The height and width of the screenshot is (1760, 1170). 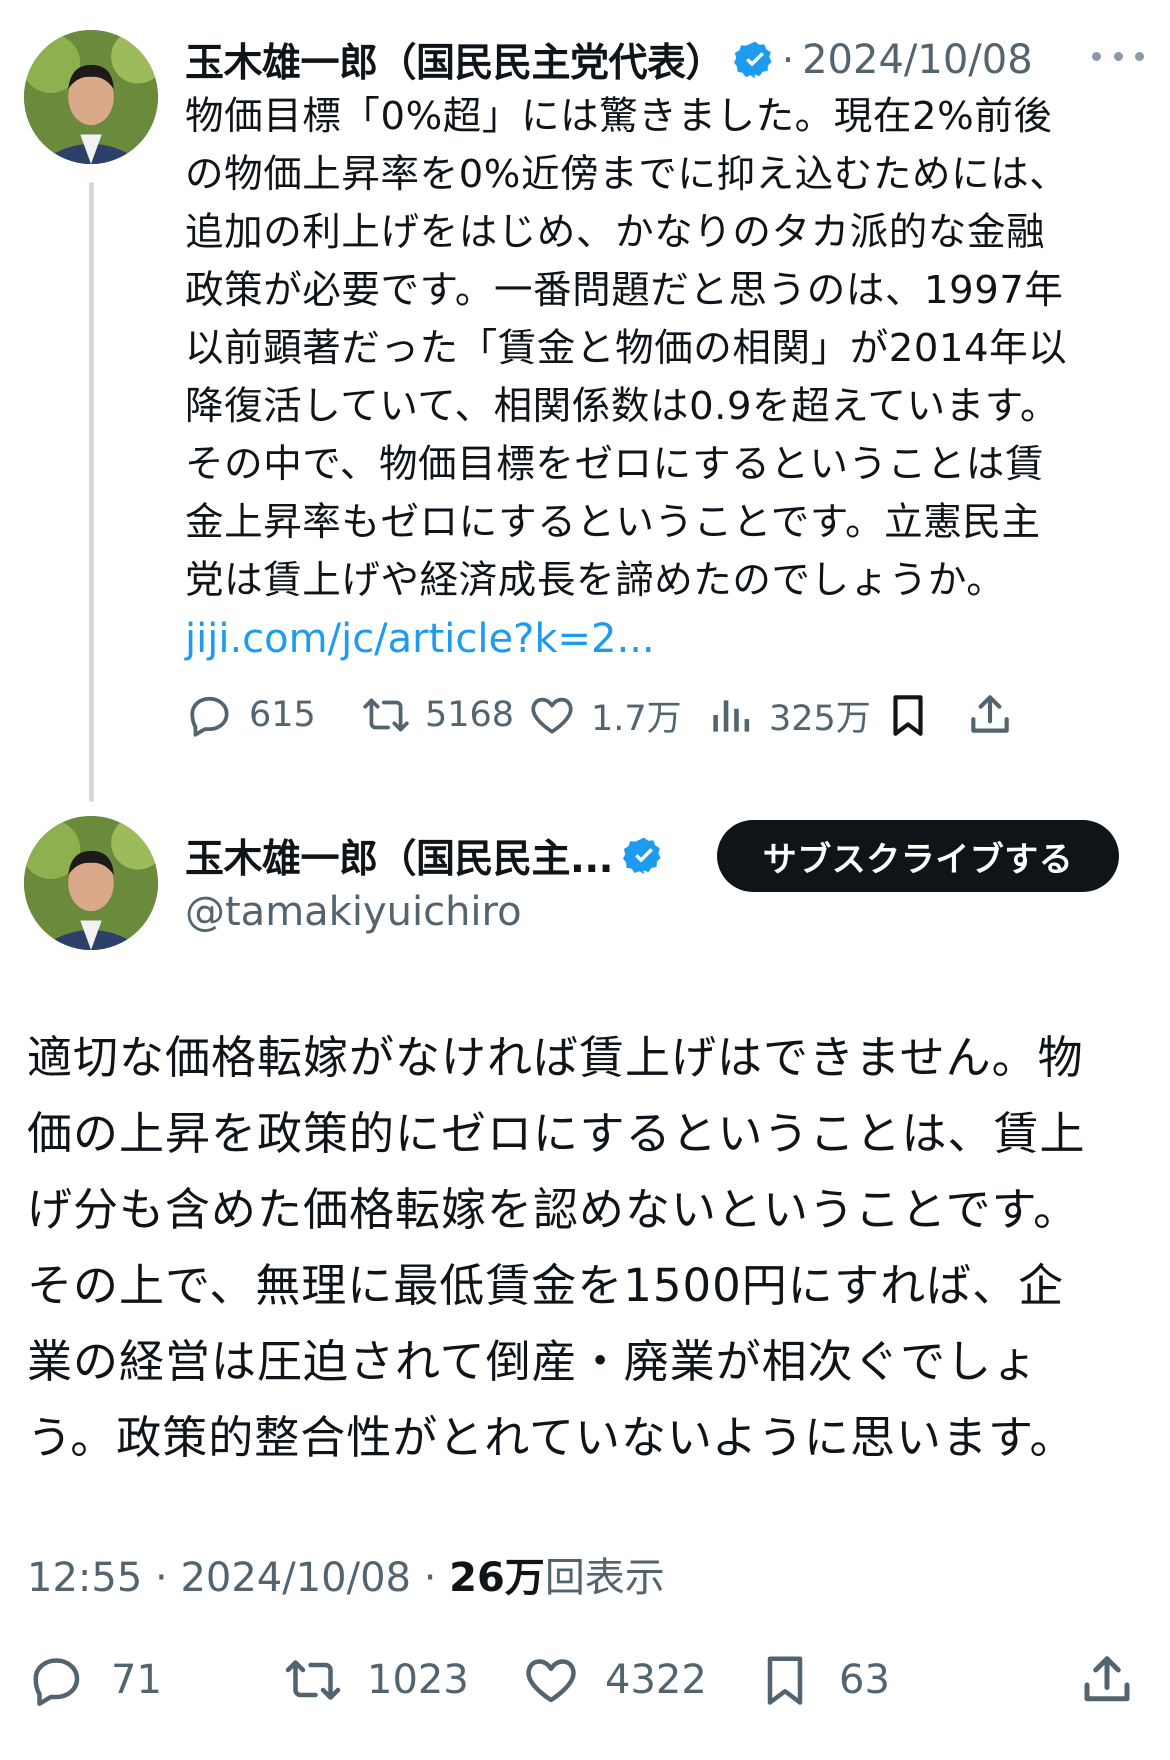 I want to click on thread-line, so click(x=91, y=492).